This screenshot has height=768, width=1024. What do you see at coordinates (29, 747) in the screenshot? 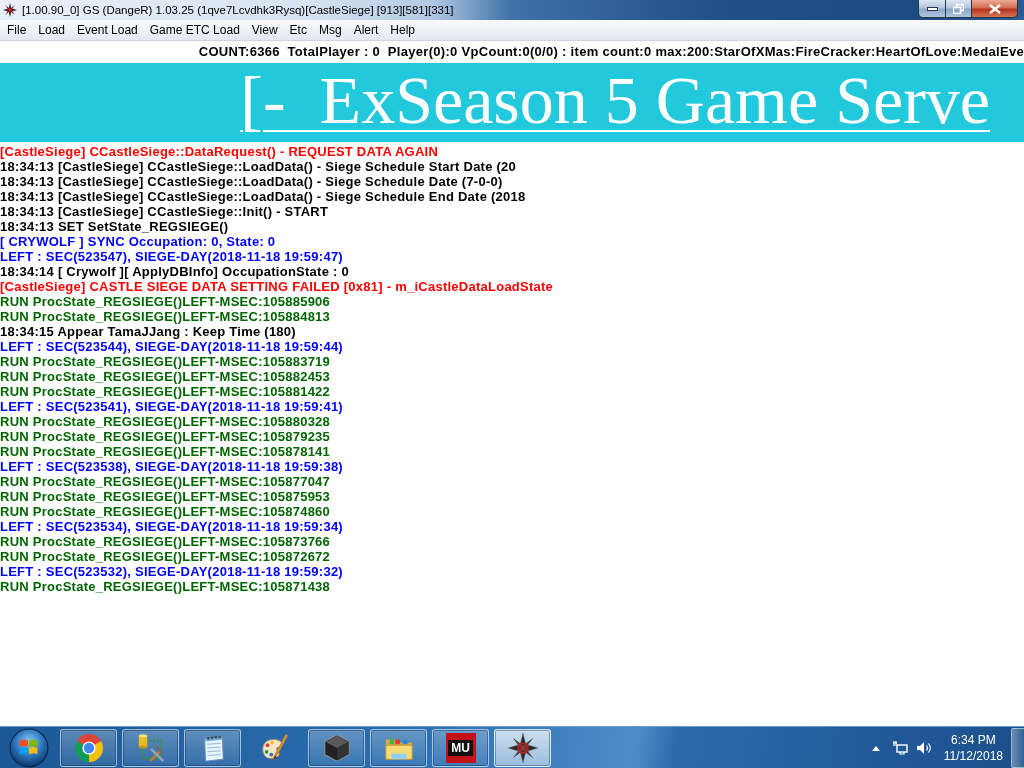
I see `flag-orb-icon` at bounding box center [29, 747].